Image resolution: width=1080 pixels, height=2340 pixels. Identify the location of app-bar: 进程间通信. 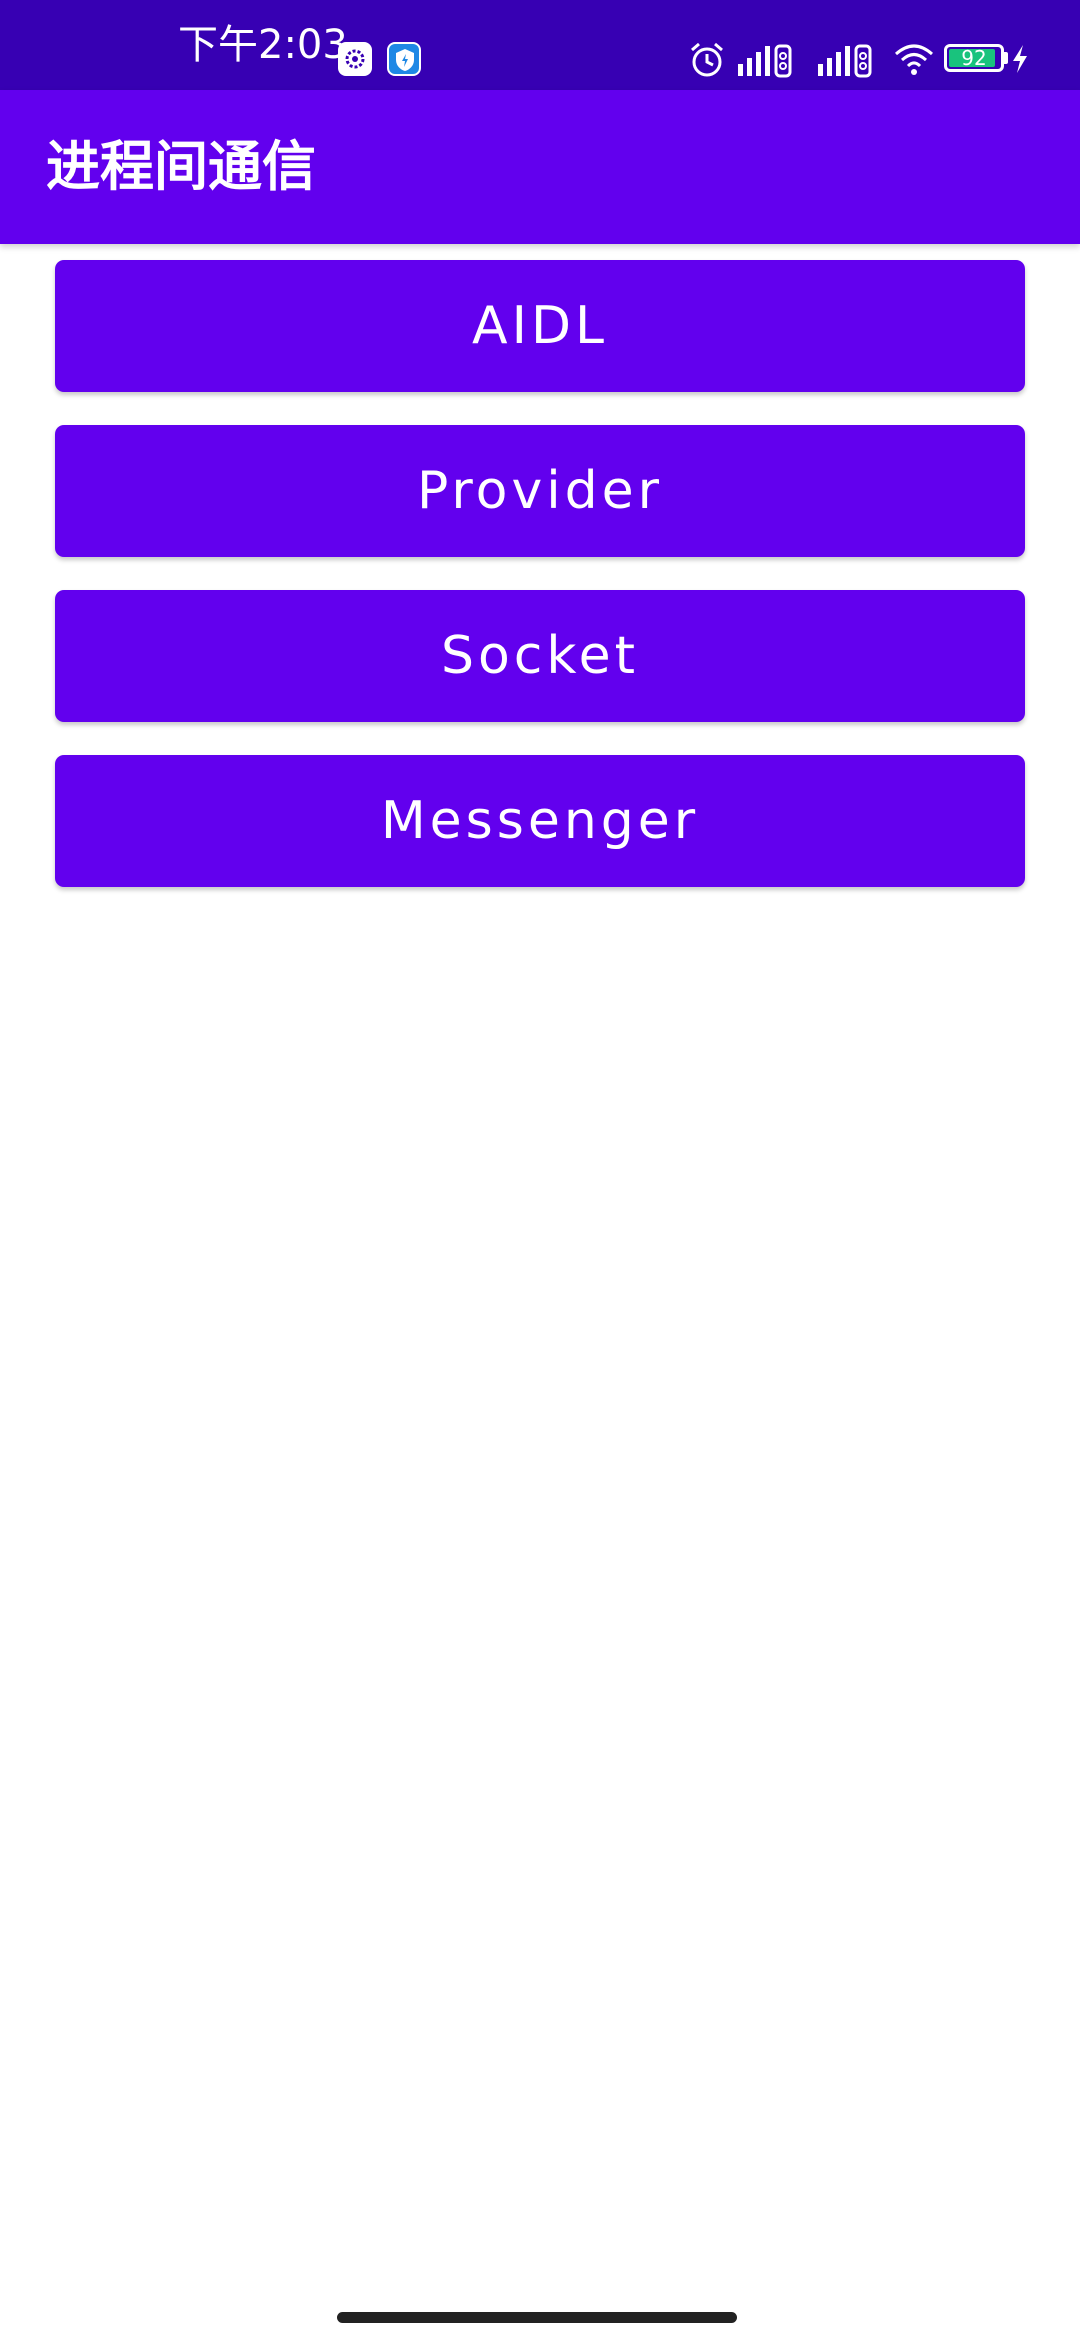
(540, 167).